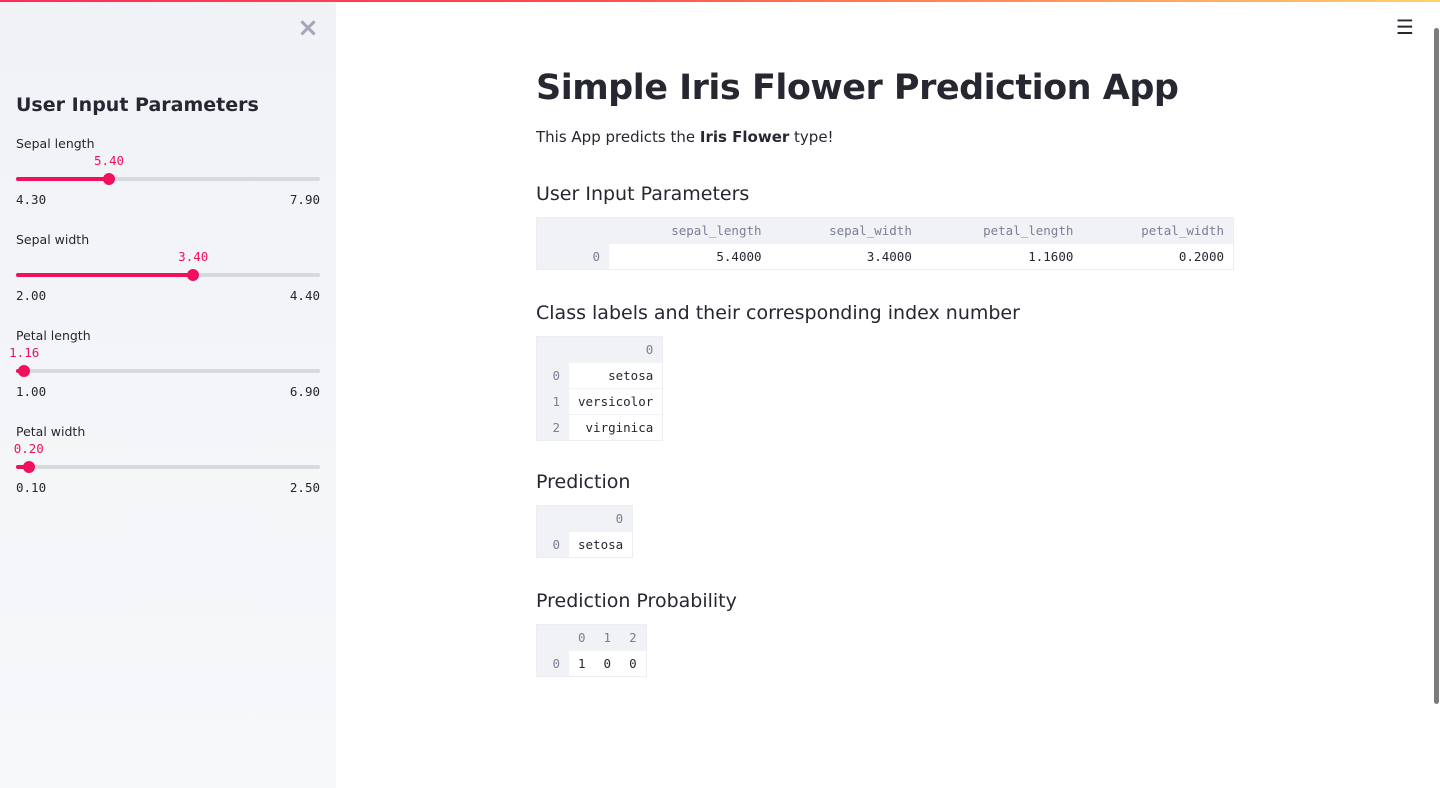 Image resolution: width=1440 pixels, height=788 pixels. I want to click on column-header: 1, so click(607, 637).